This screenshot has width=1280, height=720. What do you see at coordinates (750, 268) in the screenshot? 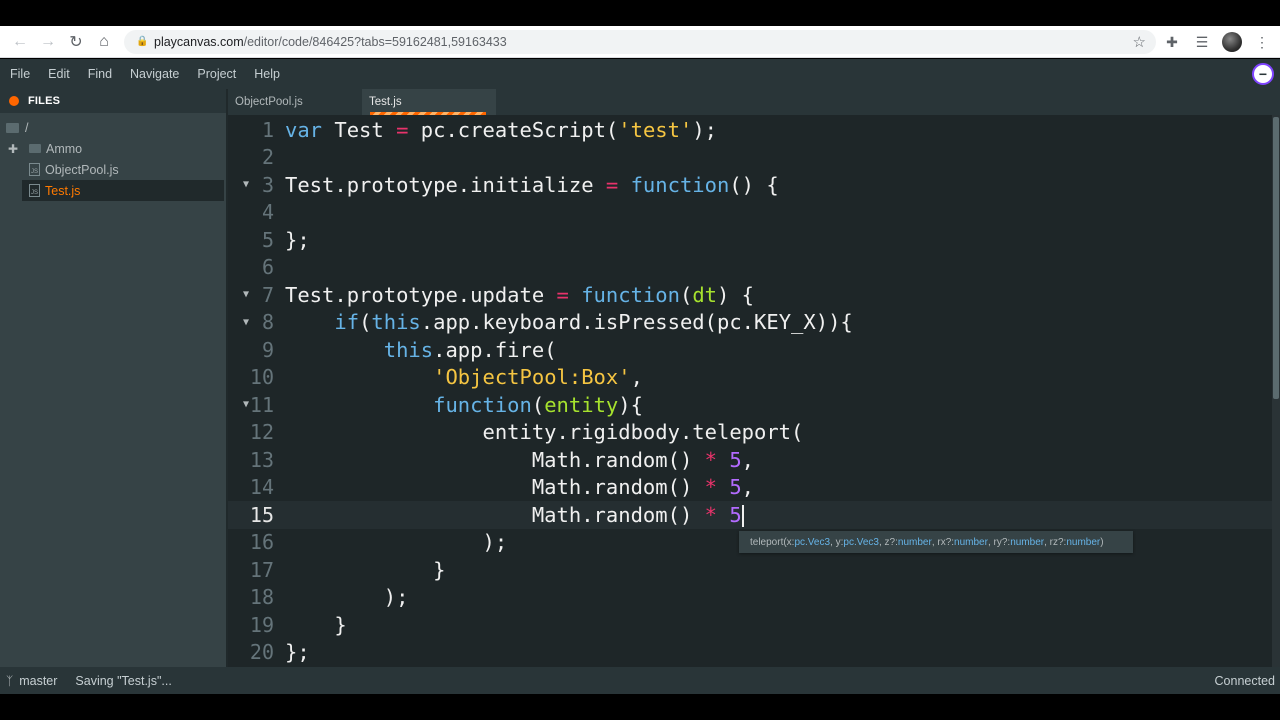
I see `code-line: 6` at bounding box center [750, 268].